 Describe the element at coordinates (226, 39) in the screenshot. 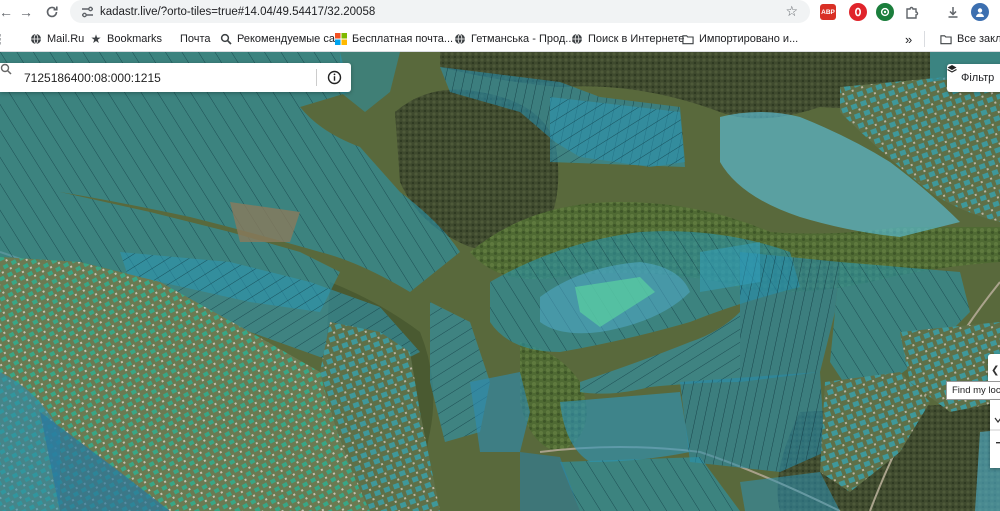

I see `search-icon` at that location.